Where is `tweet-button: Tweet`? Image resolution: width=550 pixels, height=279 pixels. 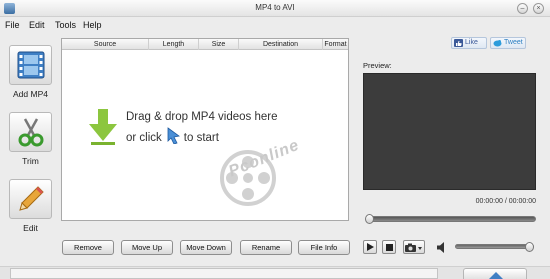 tweet-button: Tweet is located at coordinates (508, 43).